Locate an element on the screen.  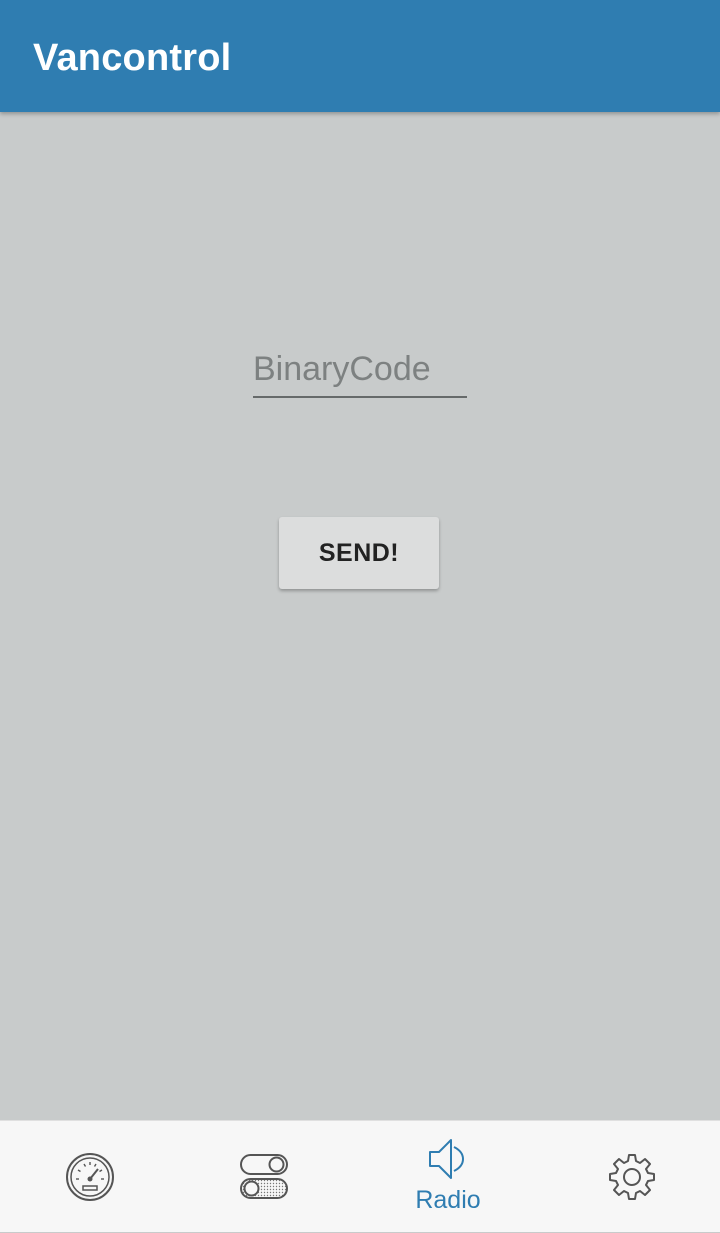
bottom-navigation: Radio is located at coordinates (360, 1176).